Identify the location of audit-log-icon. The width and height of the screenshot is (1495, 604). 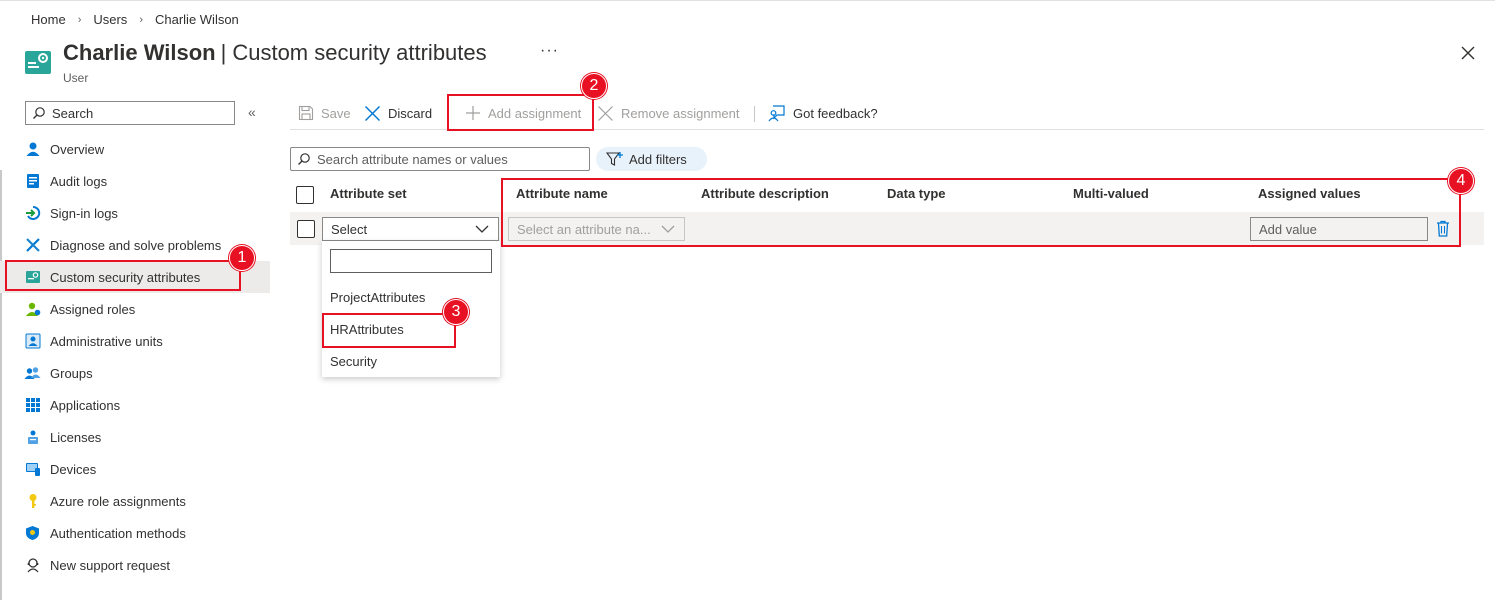
(32, 181).